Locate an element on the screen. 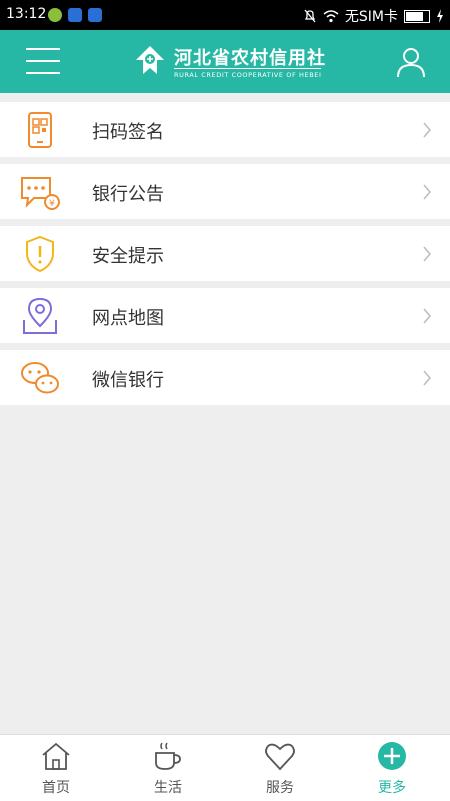 The image size is (450, 801). status-time: 13:12 is located at coordinates (26, 14).